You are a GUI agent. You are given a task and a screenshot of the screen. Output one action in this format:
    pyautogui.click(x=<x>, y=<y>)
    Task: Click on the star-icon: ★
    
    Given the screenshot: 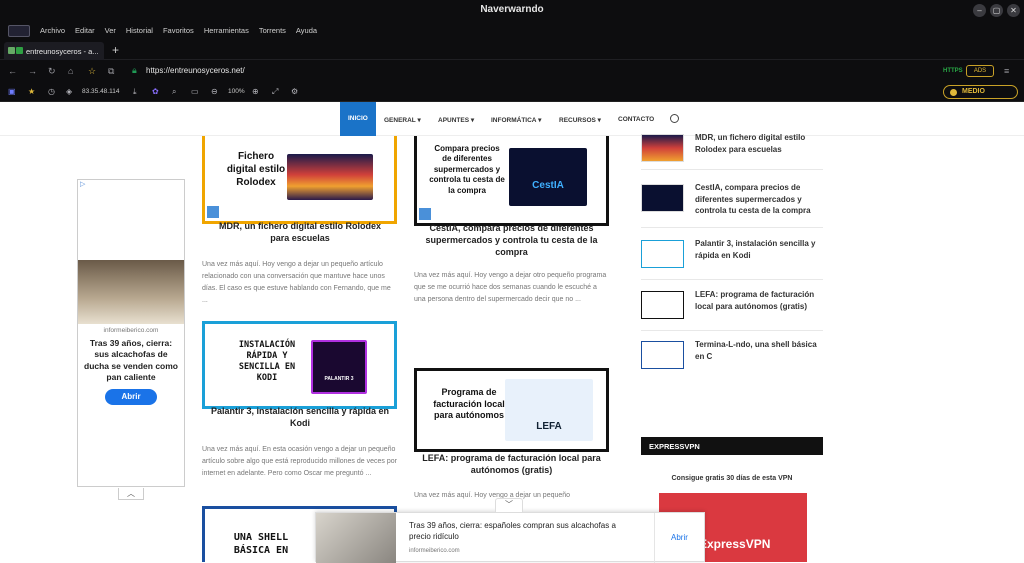 What is the action you would take?
    pyautogui.click(x=31, y=91)
    